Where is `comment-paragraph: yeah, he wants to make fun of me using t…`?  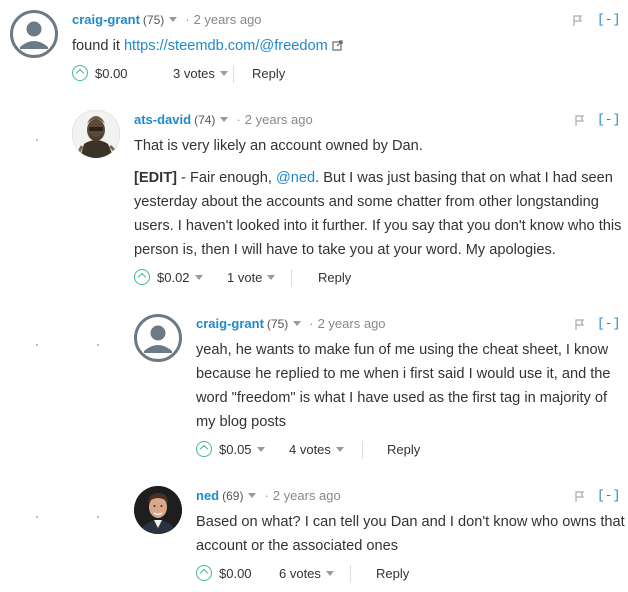
comment-paragraph: yeah, he wants to make fun of me using t… is located at coordinates (403, 386).